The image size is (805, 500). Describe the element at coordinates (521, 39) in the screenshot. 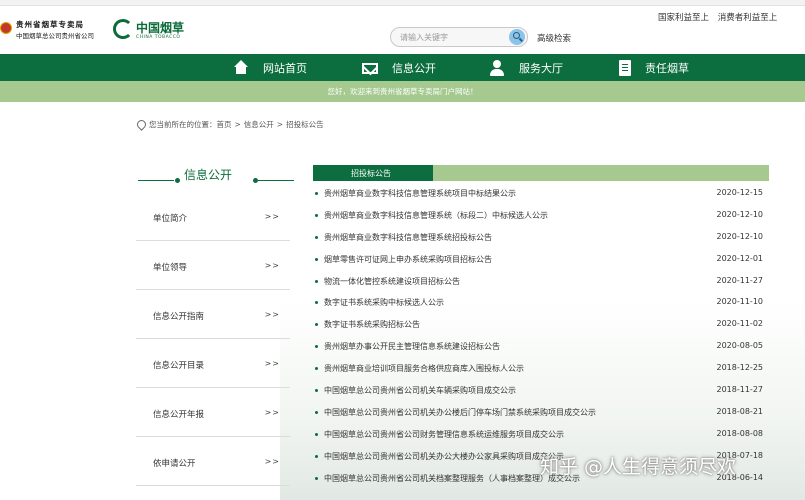

I see `search-icon-handle` at that location.